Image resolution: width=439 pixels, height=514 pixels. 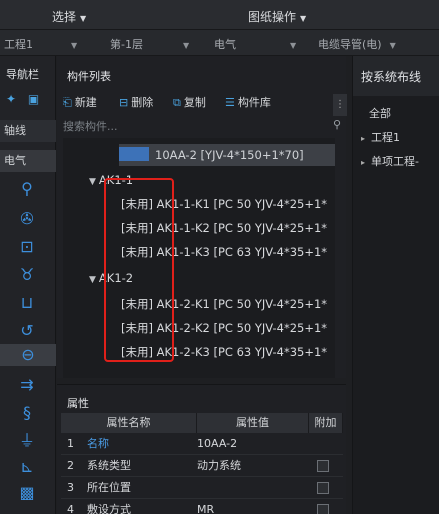 What do you see at coordinates (255, 44) in the screenshot?
I see `discipline-select: 电气 ▼` at bounding box center [255, 44].